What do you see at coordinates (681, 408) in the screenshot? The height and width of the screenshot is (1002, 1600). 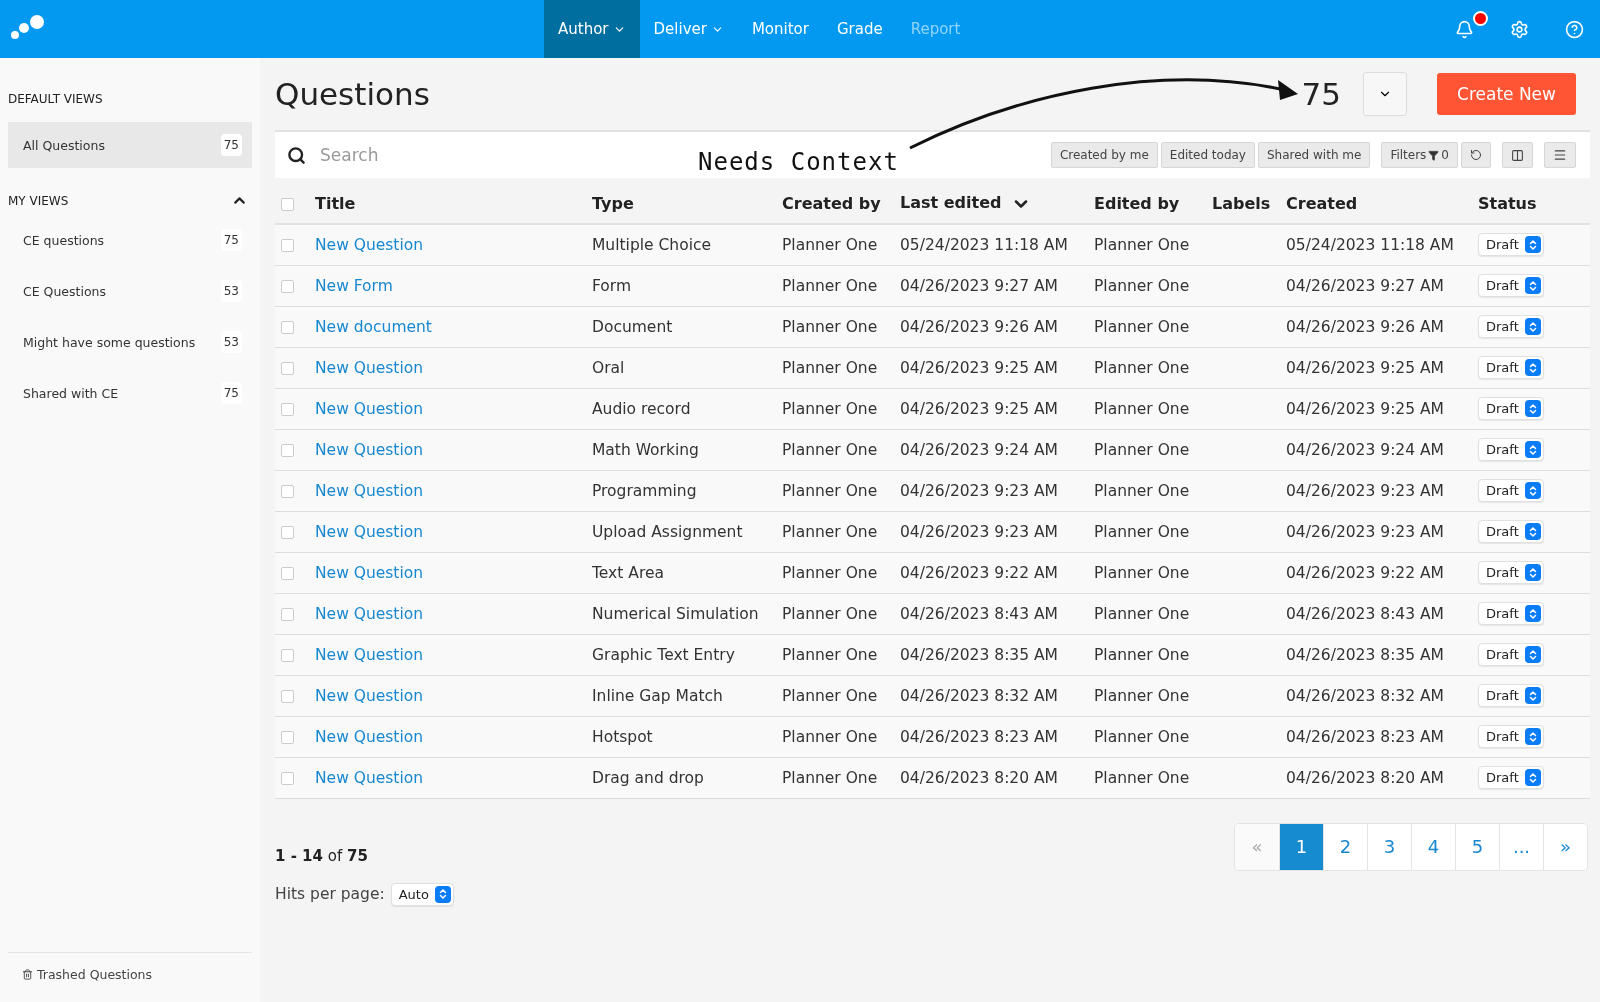 I see `table-cell: Audio record` at bounding box center [681, 408].